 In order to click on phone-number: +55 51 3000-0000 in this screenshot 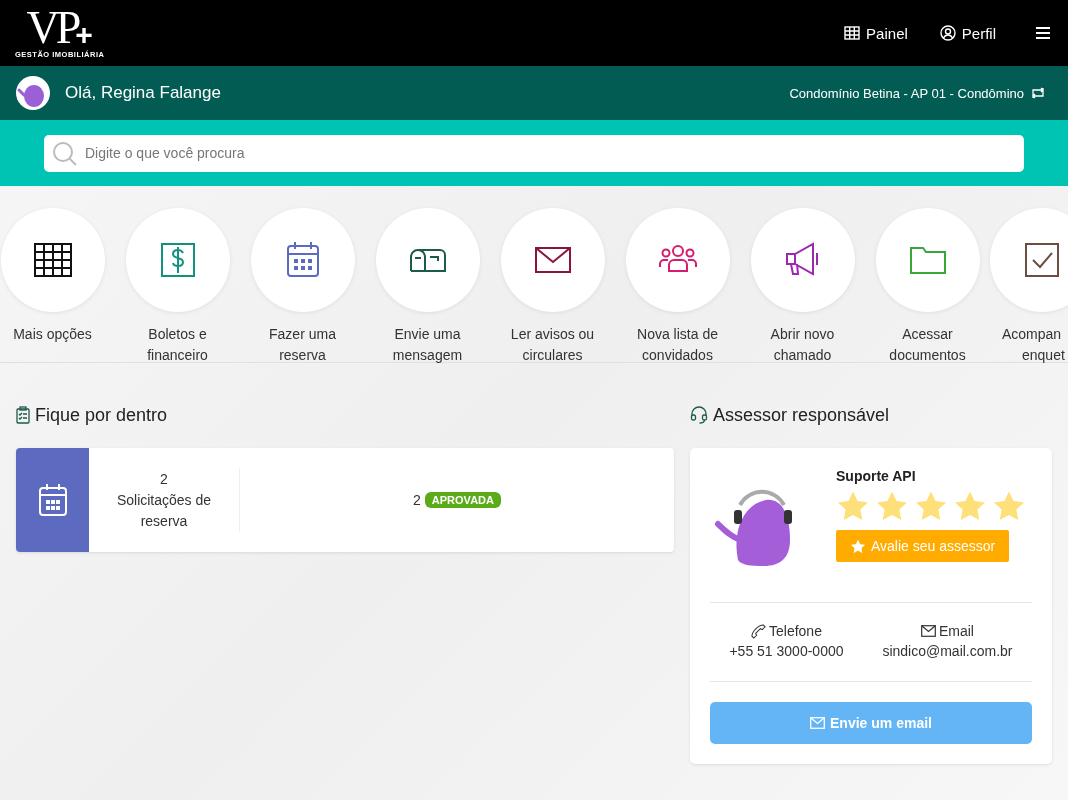, I will do `click(786, 651)`.